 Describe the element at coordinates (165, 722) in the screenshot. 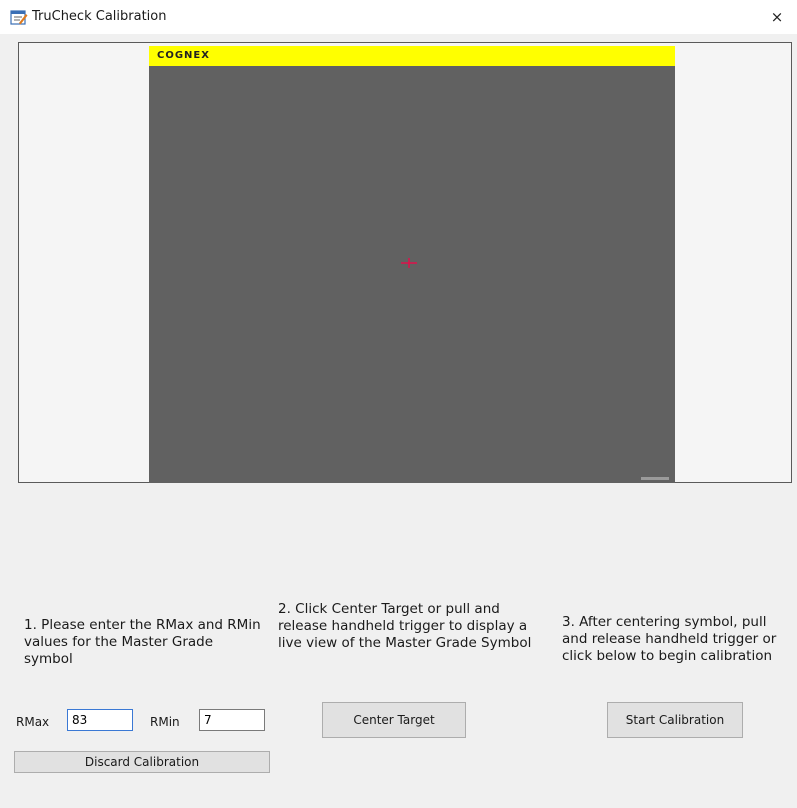

I see `rmin-label: RMin` at that location.